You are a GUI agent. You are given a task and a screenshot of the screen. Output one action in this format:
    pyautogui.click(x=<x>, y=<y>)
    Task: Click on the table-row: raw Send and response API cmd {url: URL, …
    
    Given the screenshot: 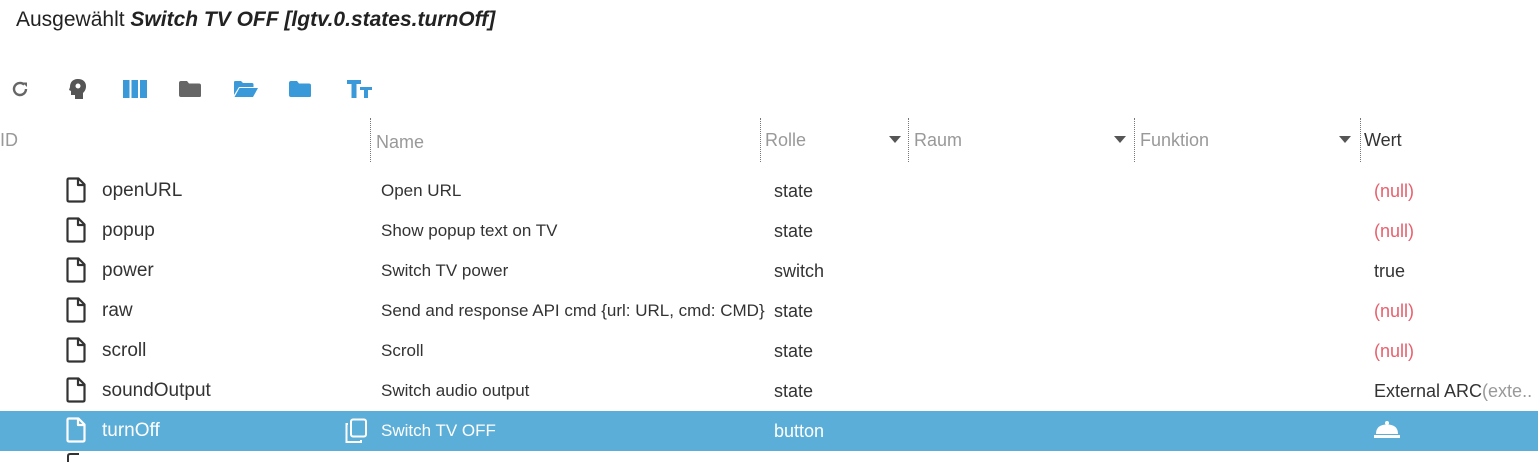 What is the action you would take?
    pyautogui.click(x=769, y=311)
    